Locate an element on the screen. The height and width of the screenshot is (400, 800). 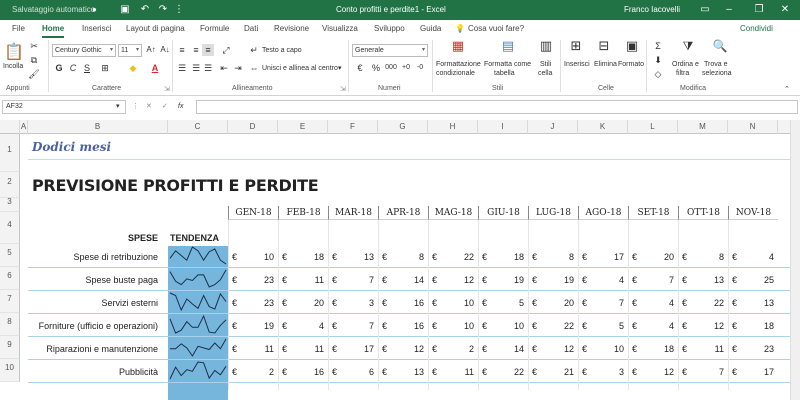
minimize-icon: – is located at coordinates (729, 10).